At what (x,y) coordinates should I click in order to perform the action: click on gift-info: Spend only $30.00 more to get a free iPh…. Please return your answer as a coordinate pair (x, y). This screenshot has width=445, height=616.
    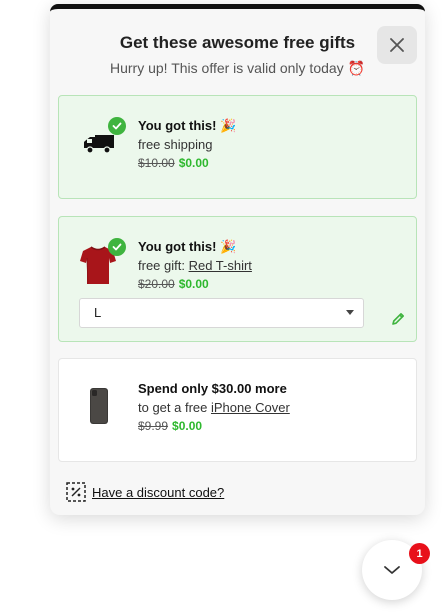
    Looking at the image, I should click on (214, 407).